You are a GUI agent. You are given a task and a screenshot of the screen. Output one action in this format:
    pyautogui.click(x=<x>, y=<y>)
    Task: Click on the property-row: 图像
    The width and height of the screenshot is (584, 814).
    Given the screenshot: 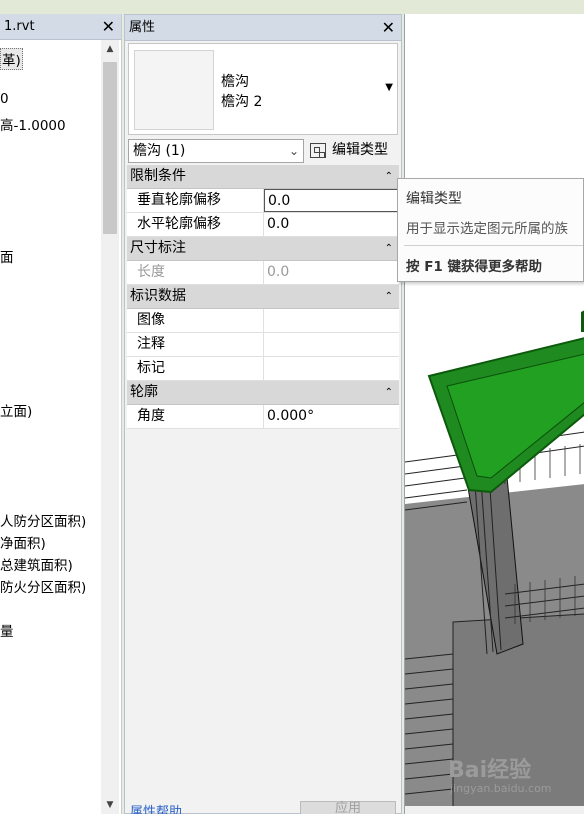 What is the action you would take?
    pyautogui.click(x=263, y=321)
    